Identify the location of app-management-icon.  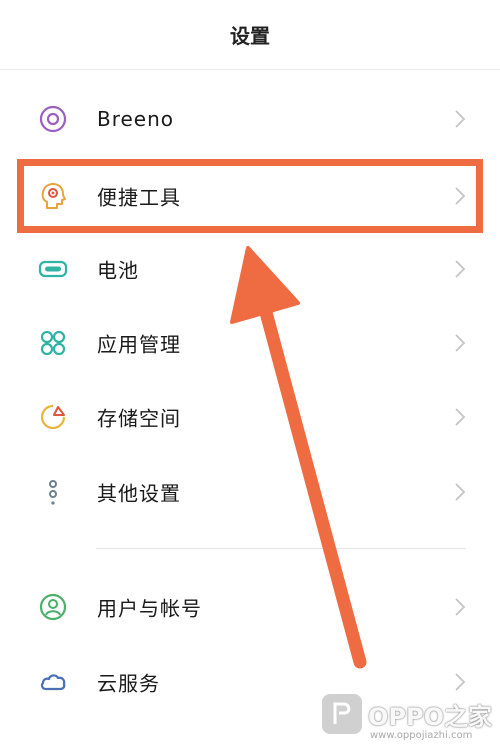
(53, 343).